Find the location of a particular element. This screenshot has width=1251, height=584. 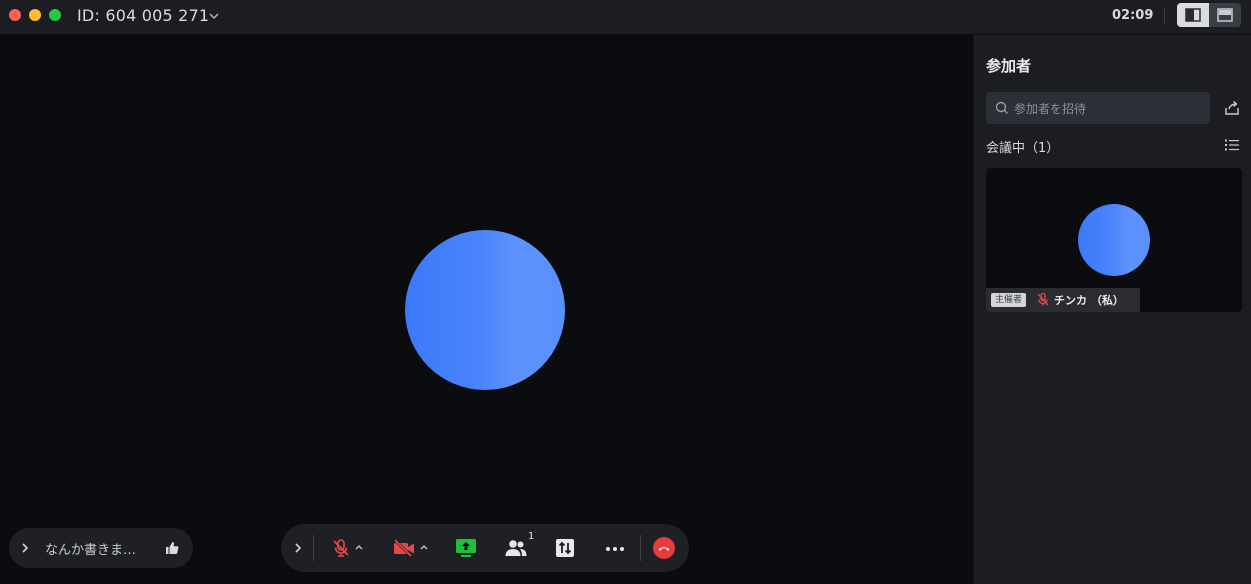

minimize-window-button is located at coordinates (35, 15).